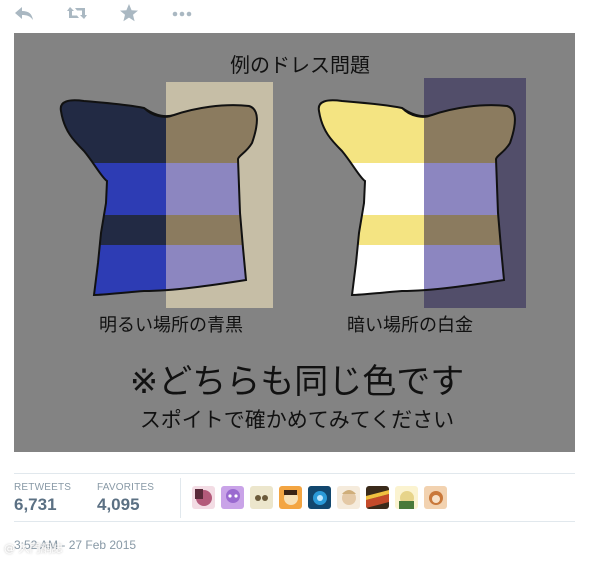 This screenshot has height=565, width=590. I want to click on favorites-stat: FAVORITES 4,095, so click(125, 498).